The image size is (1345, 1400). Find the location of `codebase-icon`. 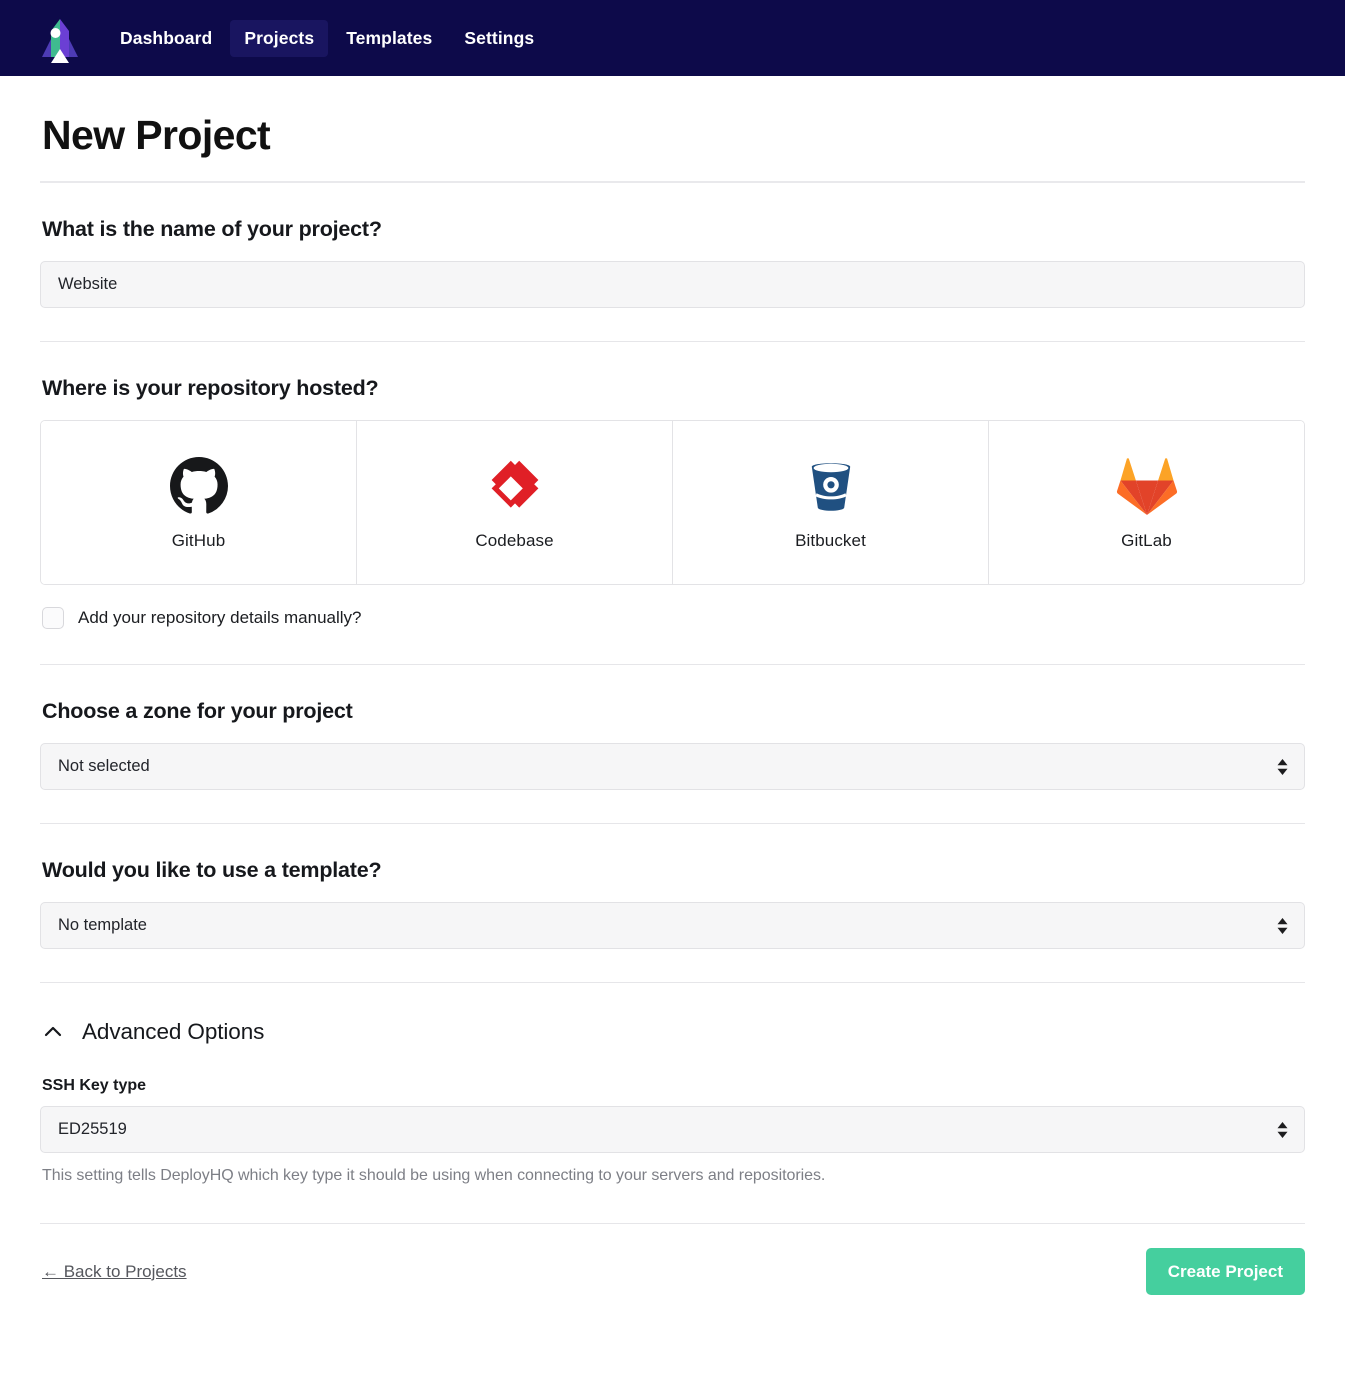

codebase-icon is located at coordinates (515, 486).